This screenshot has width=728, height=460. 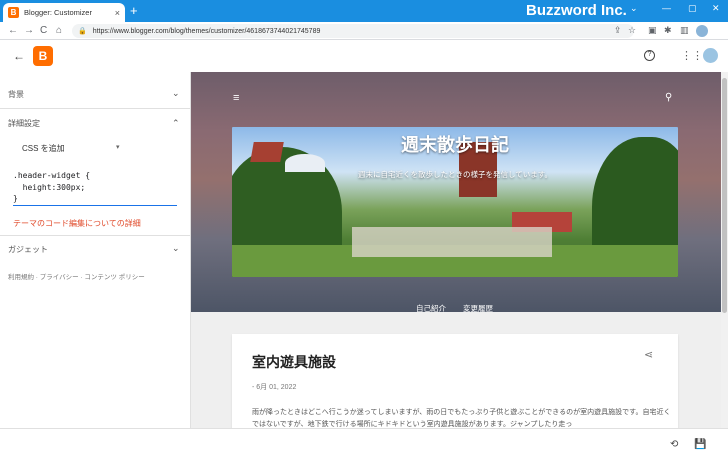 I want to click on theme-code-help-link: テーマのコード編集についての詳細, so click(x=77, y=223).